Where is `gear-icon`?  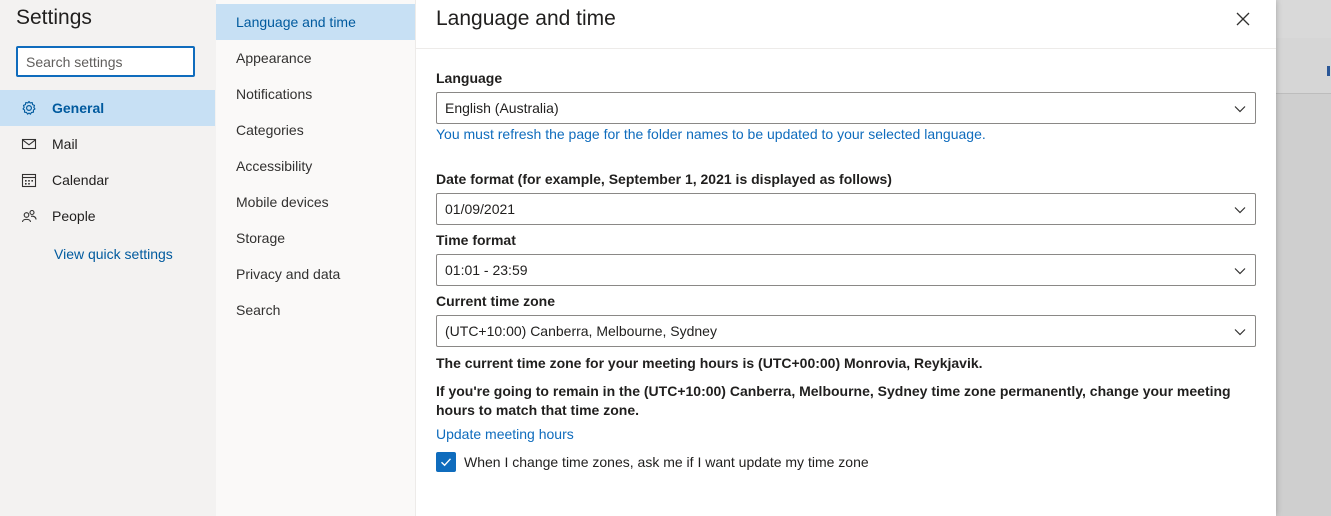
gear-icon is located at coordinates (26, 108).